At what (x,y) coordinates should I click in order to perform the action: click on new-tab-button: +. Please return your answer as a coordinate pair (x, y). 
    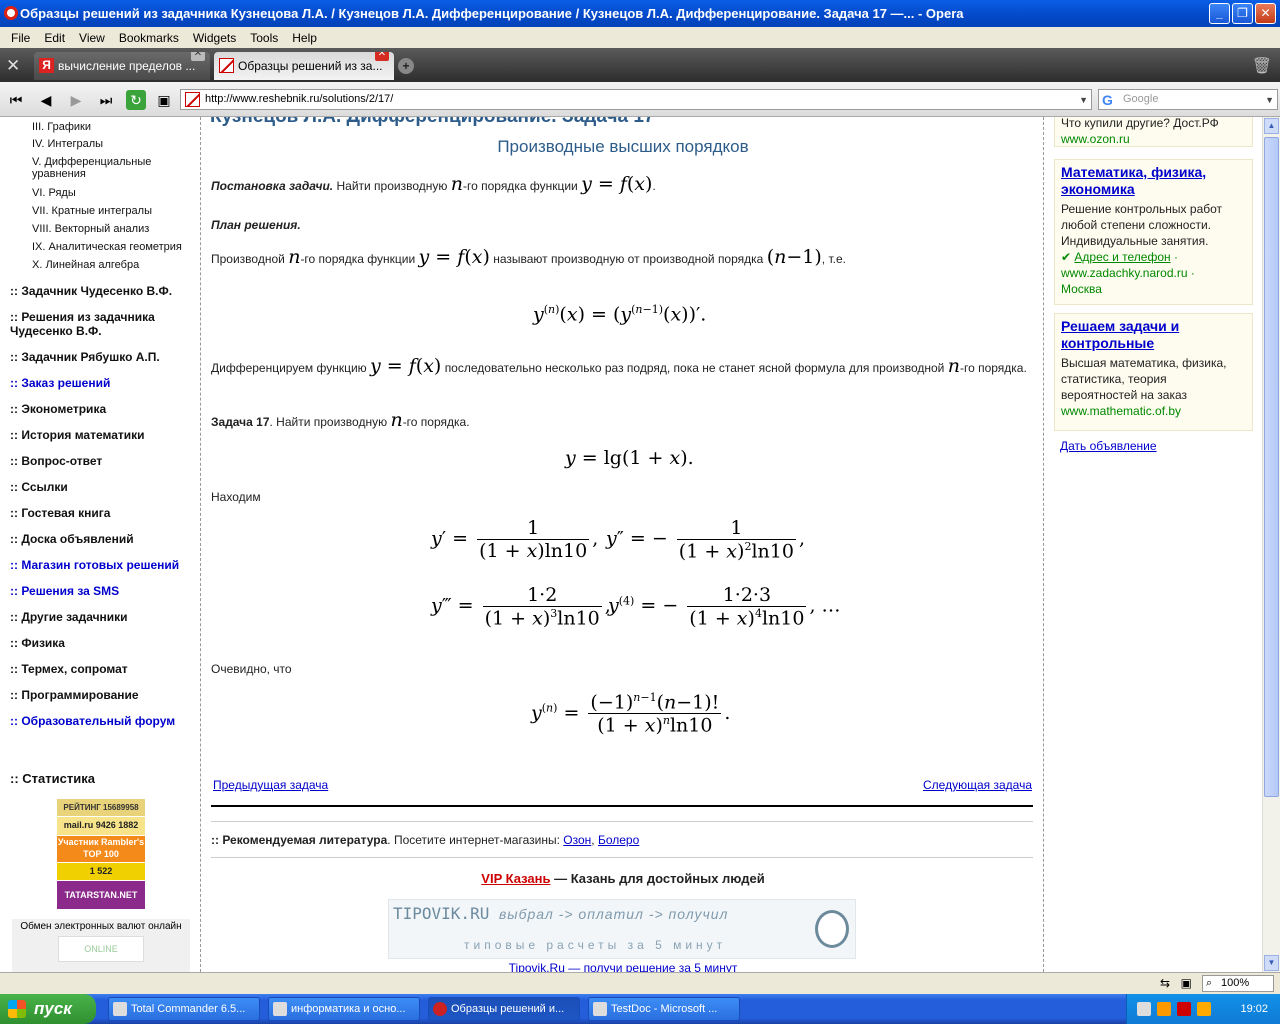
    Looking at the image, I should click on (406, 66).